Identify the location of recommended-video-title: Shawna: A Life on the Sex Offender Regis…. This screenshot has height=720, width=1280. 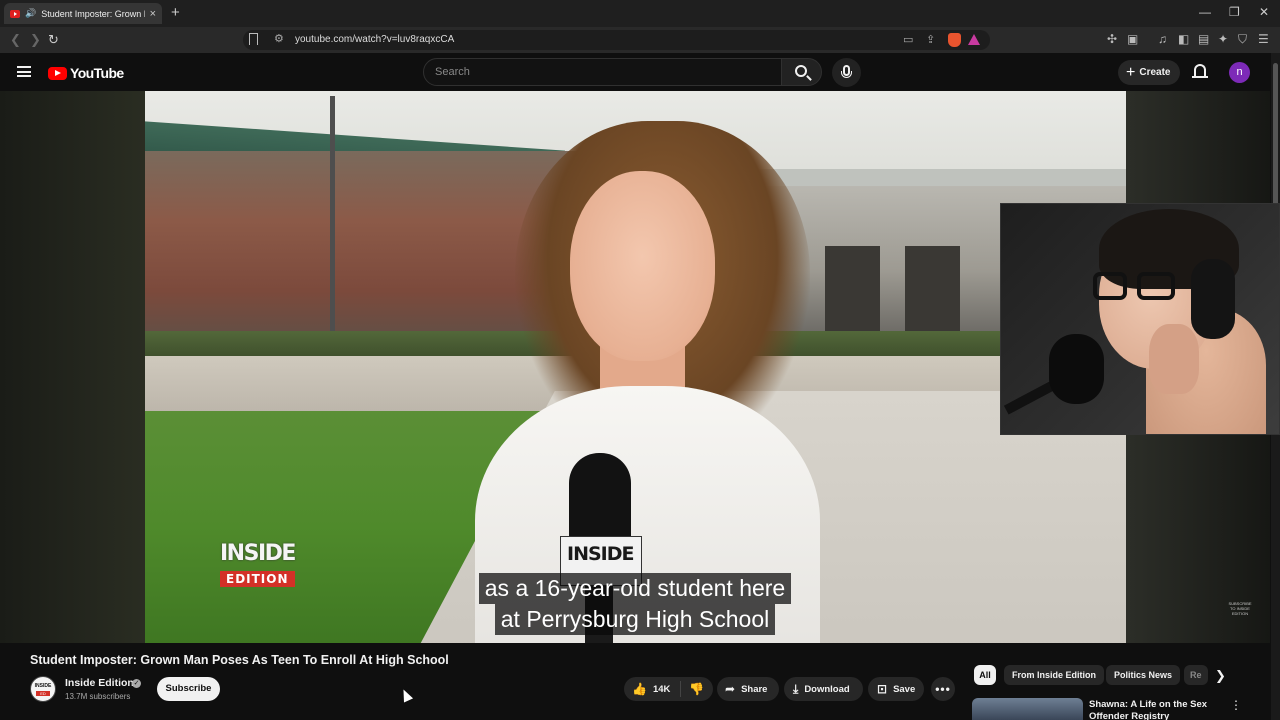
(1154, 709).